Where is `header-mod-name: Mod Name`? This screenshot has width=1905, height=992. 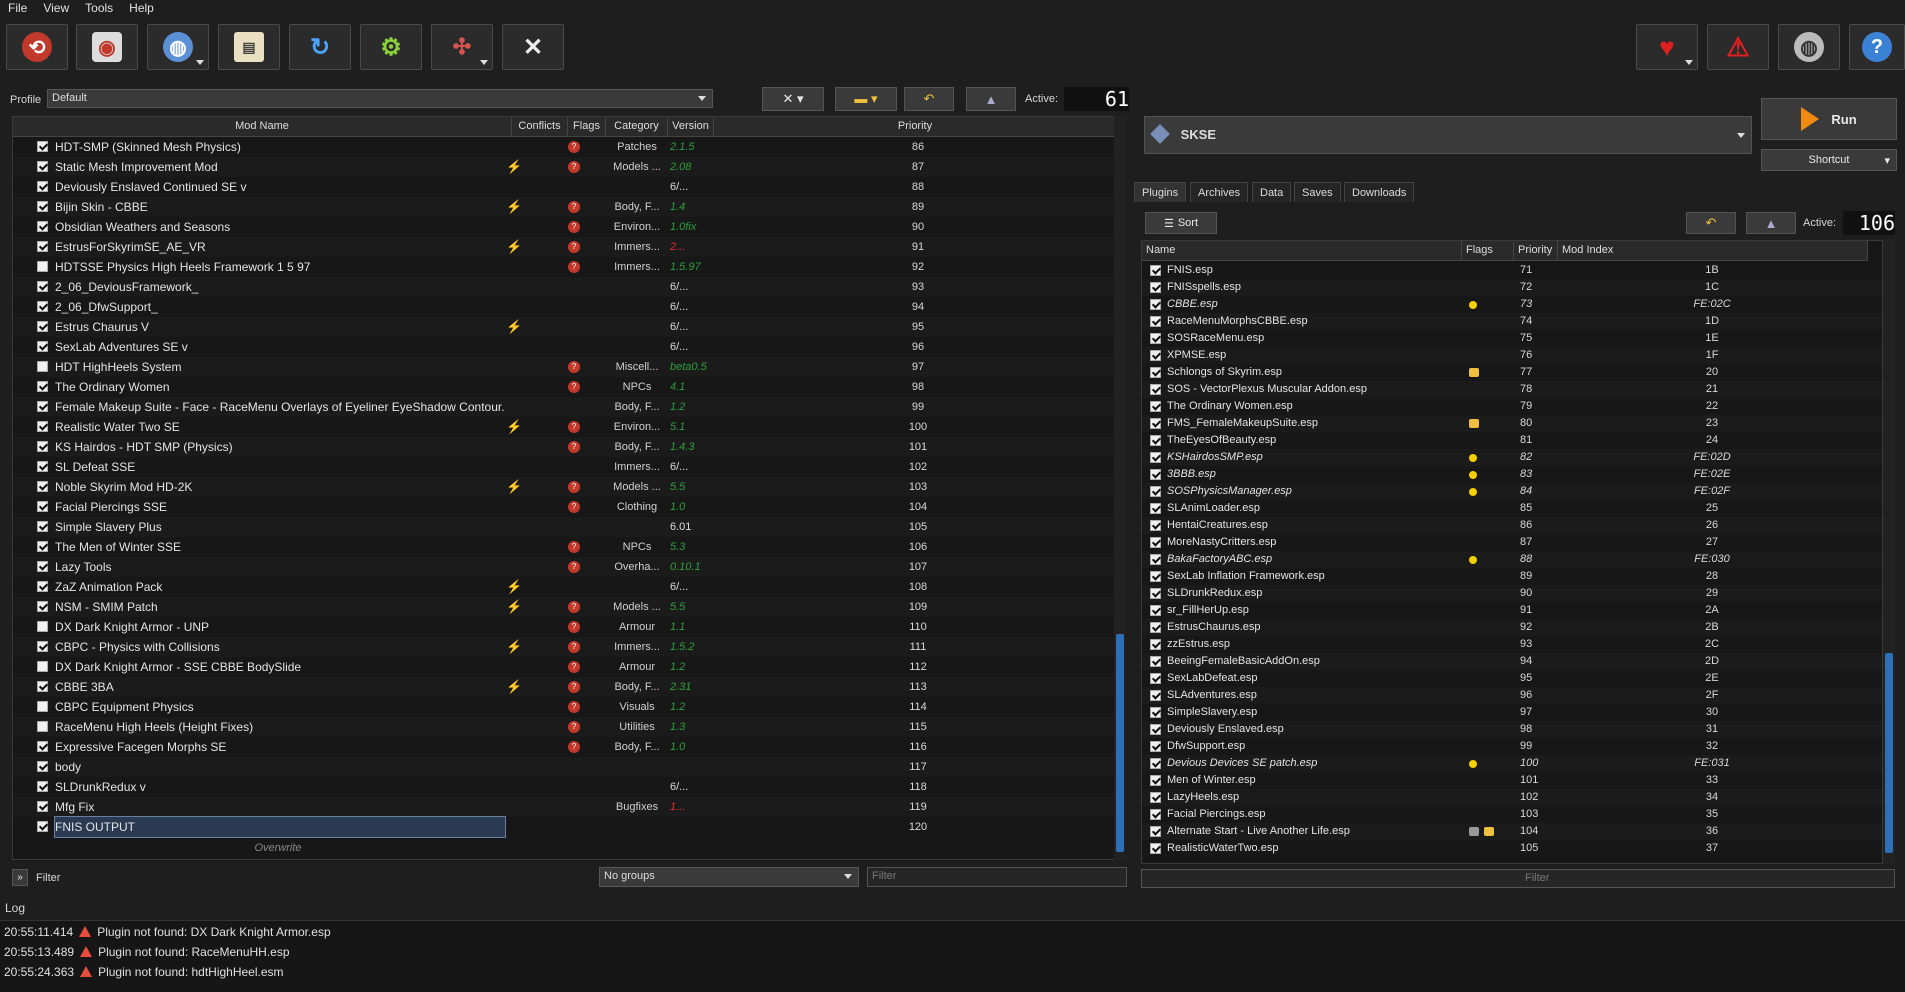 header-mod-name: Mod Name is located at coordinates (262, 127).